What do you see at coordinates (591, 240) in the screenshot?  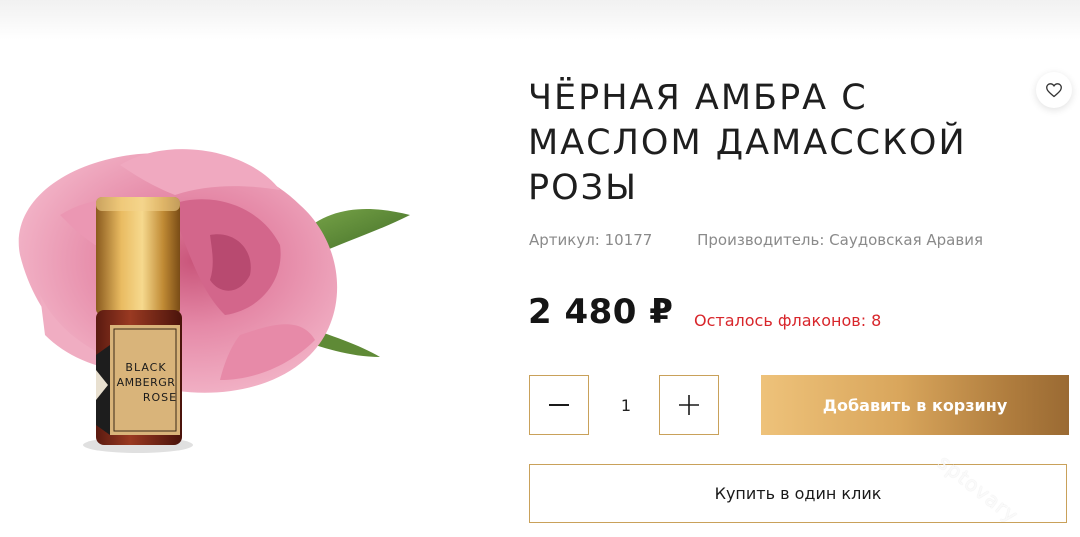 I see `sku-label: Артикул: 10177` at bounding box center [591, 240].